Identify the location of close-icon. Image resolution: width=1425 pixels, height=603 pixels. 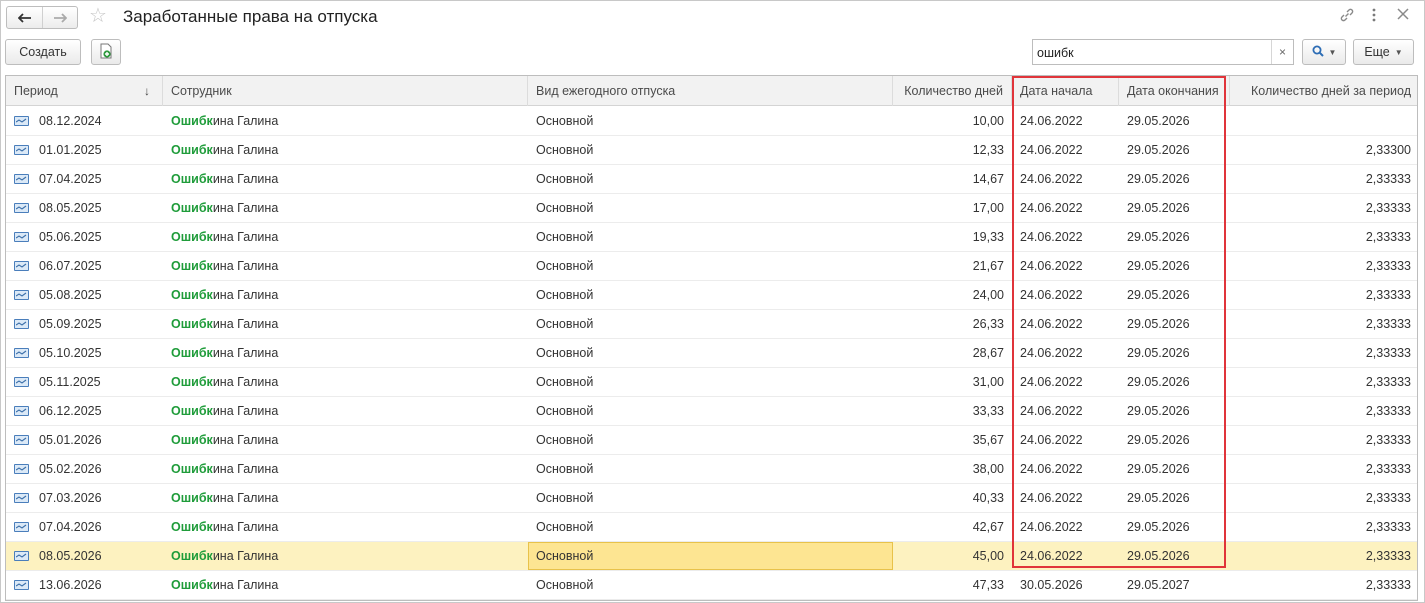
(1403, 16).